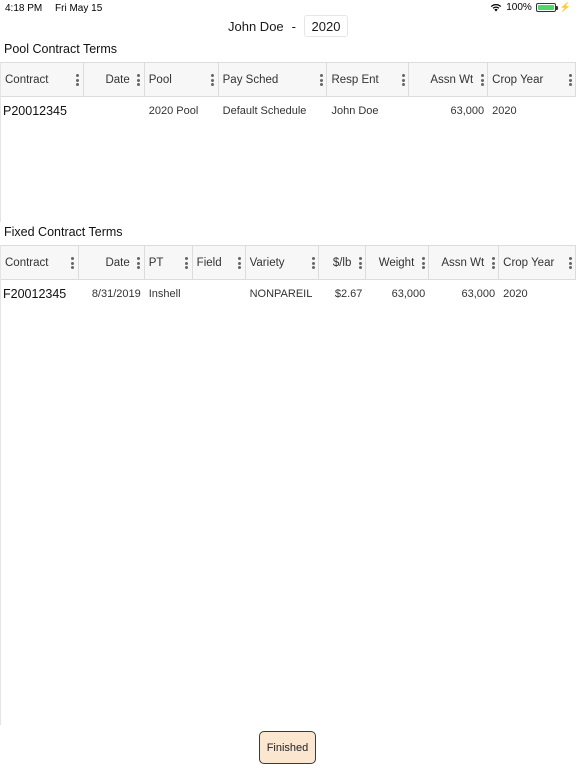 The image size is (576, 768). What do you see at coordinates (209, 262) in the screenshot?
I see `column-header-label: Field` at bounding box center [209, 262].